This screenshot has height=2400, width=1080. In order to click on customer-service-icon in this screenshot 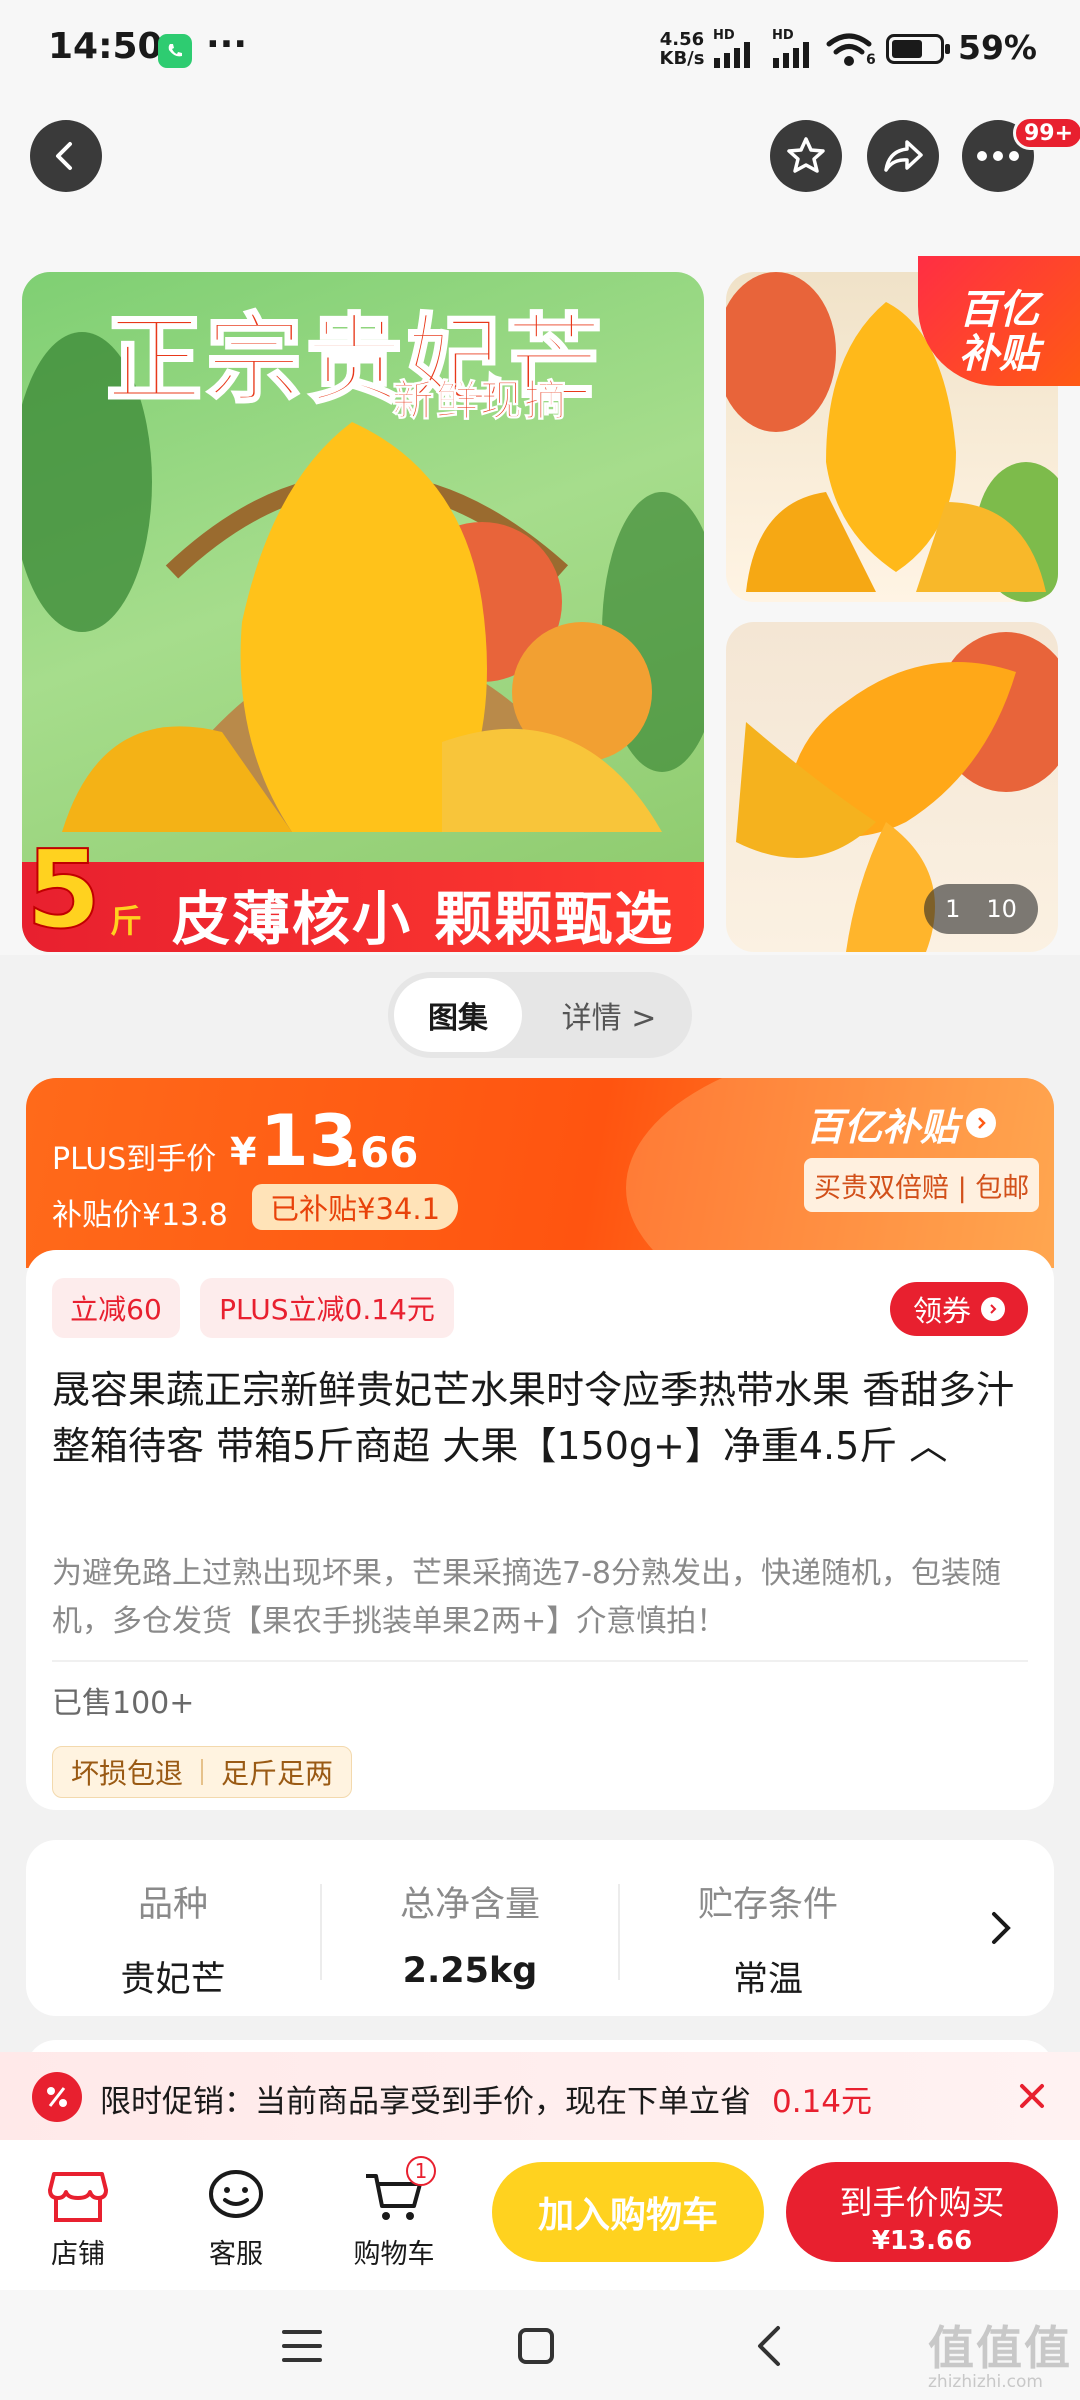, I will do `click(236, 2194)`.